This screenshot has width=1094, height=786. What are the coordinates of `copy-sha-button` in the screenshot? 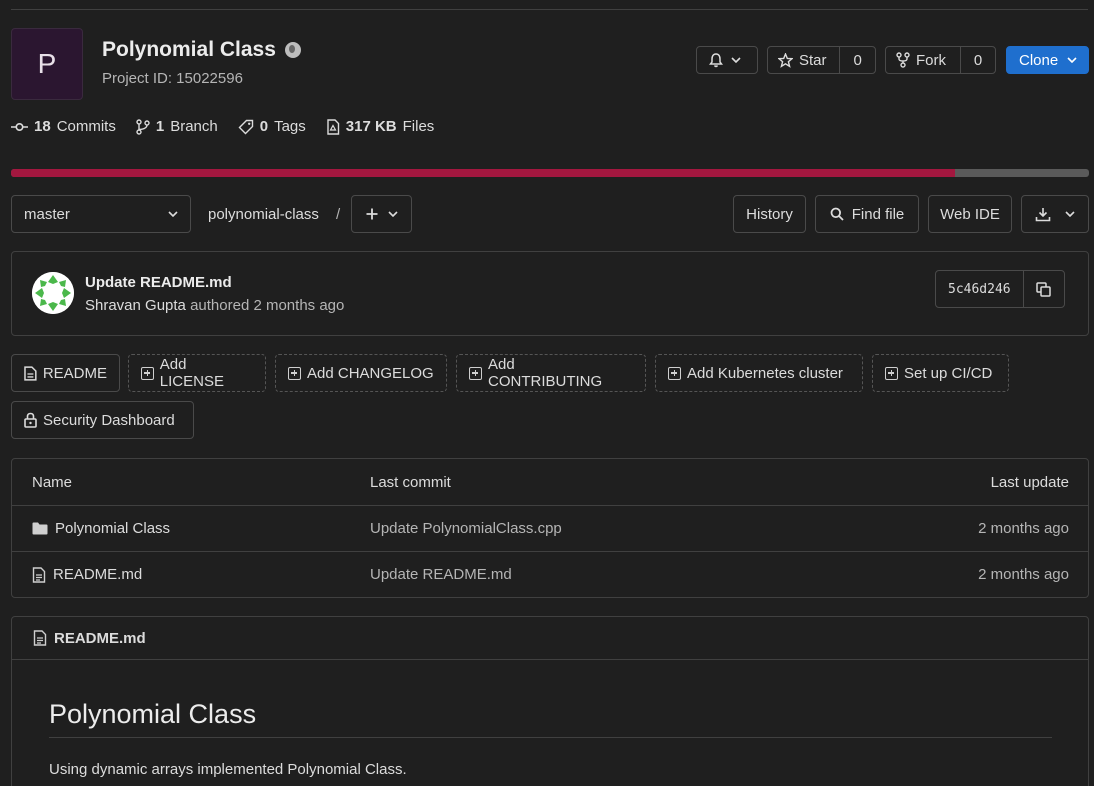 It's located at (1043, 289).